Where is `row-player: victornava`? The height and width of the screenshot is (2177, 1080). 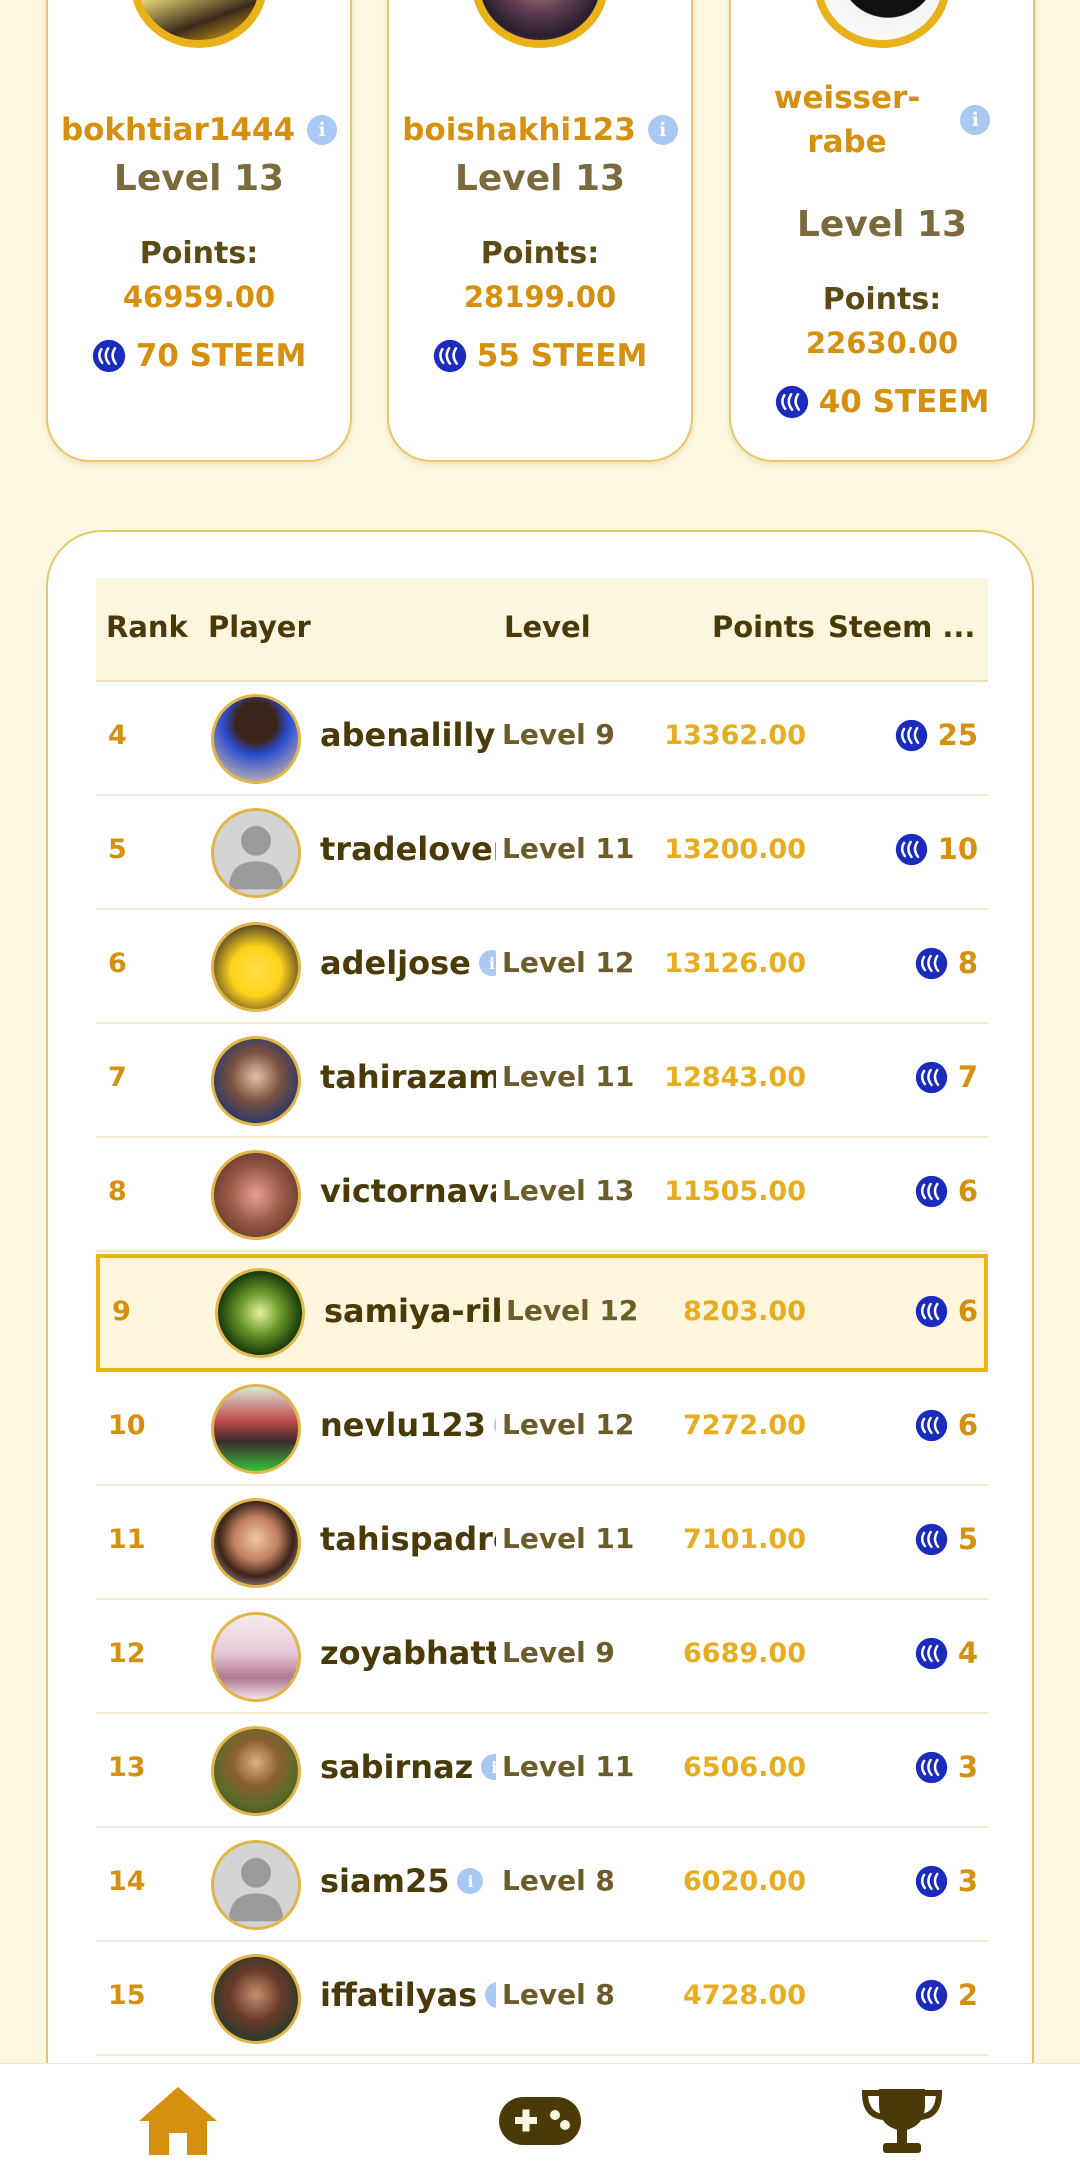
row-player: victornava is located at coordinates (408, 1191).